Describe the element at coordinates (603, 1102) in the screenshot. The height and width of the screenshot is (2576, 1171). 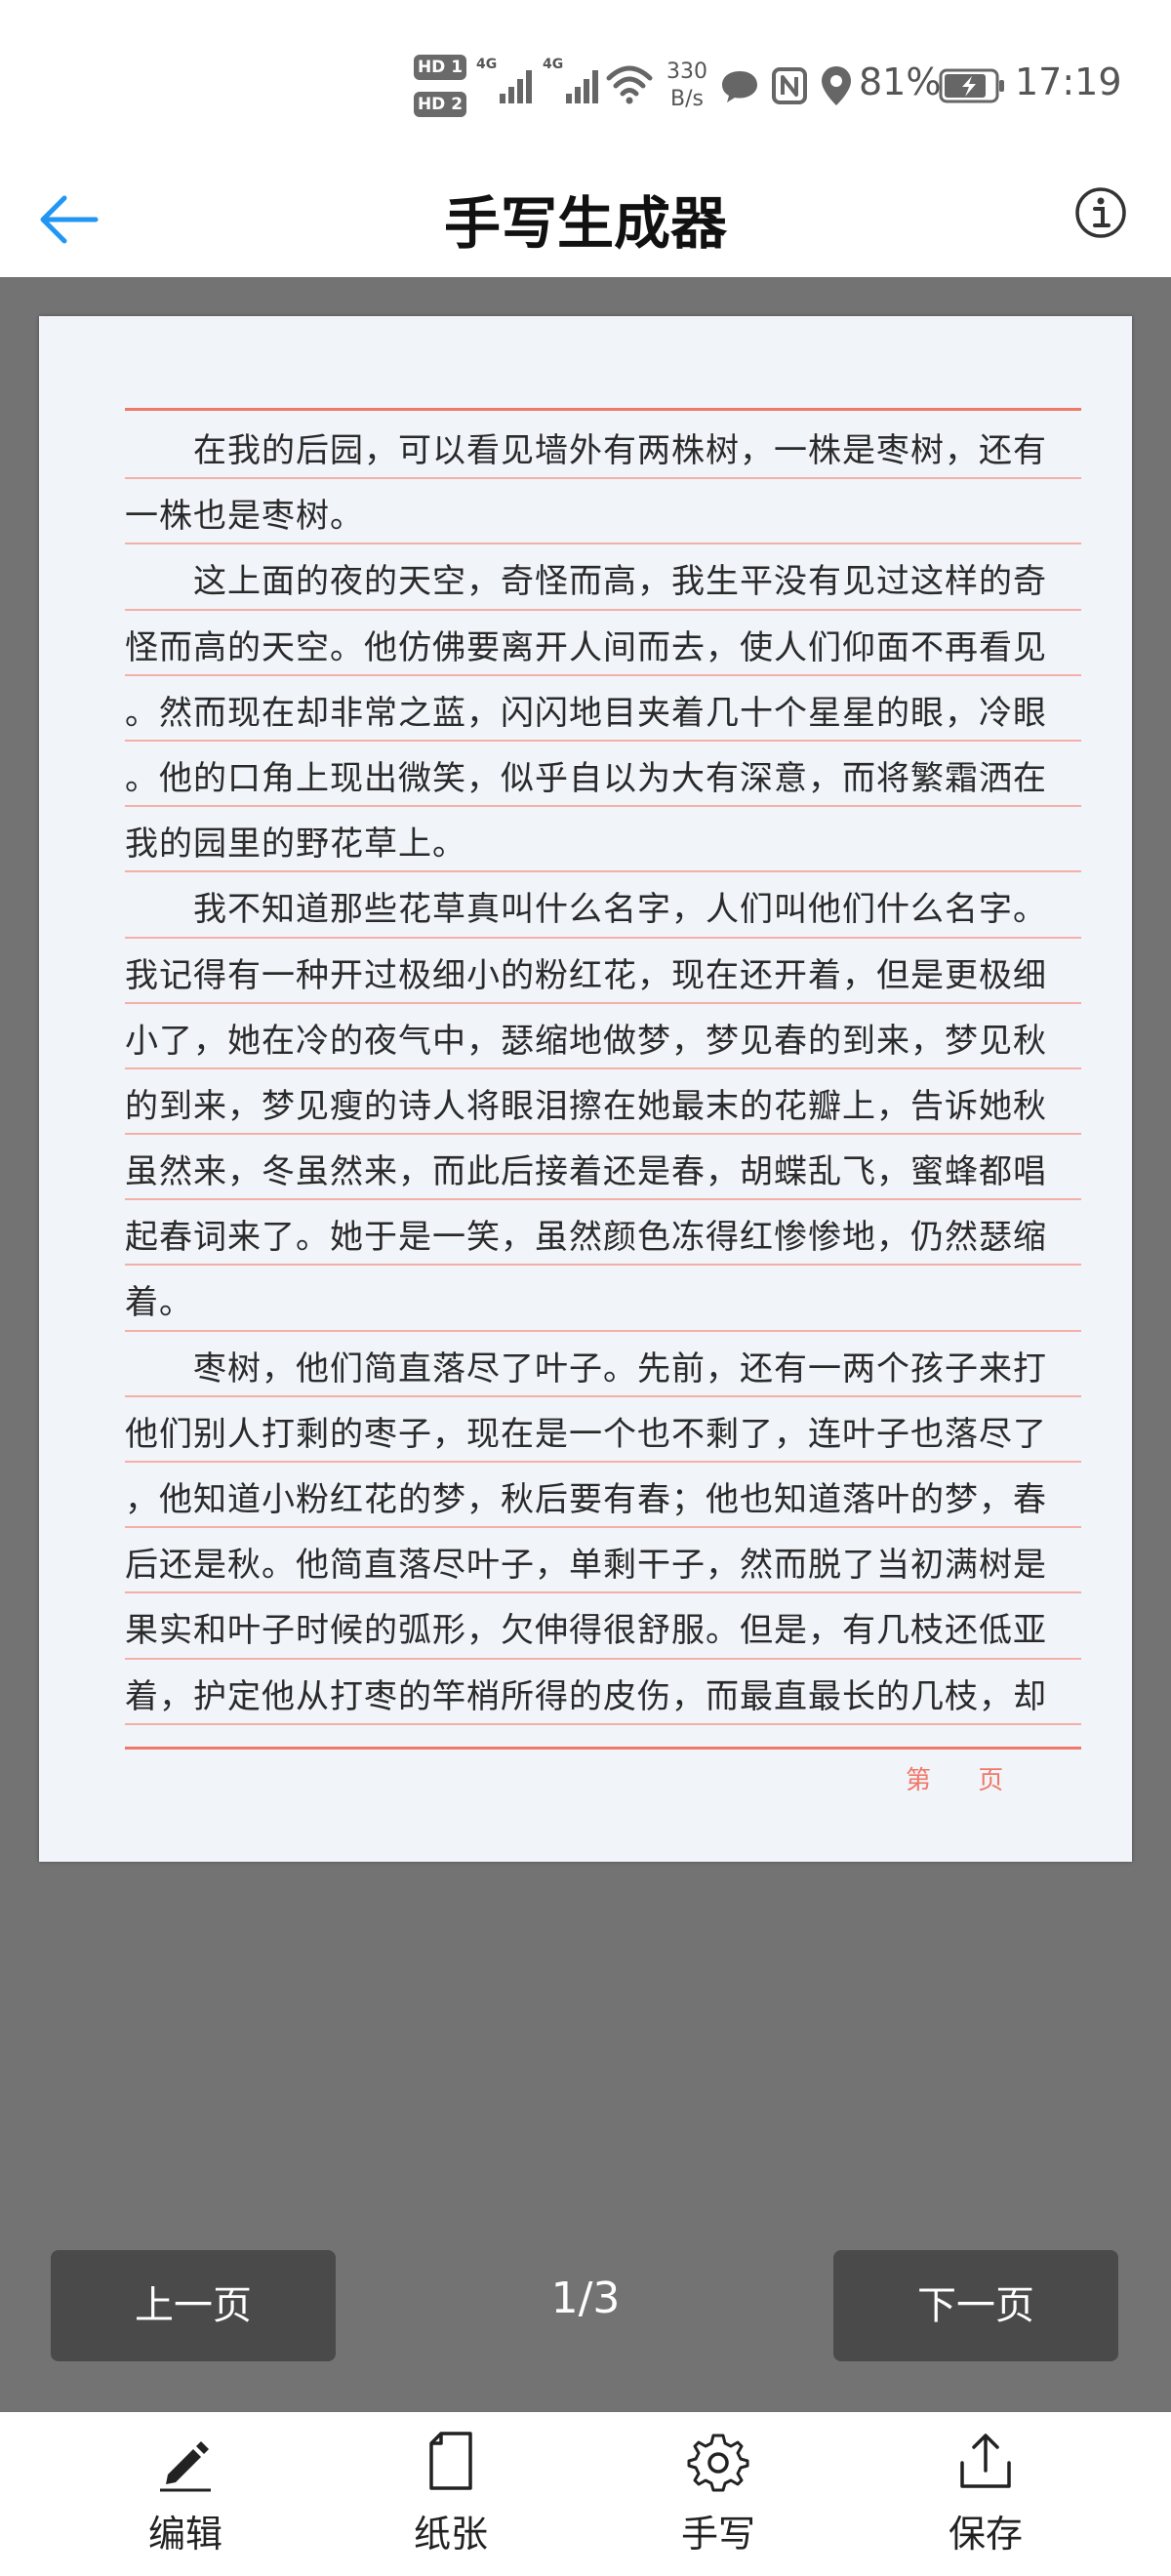
I see `paper-line: 的到来，梦见瘦的诗人将眼泪擦在她最末的花瓣上，告诉她秋` at that location.